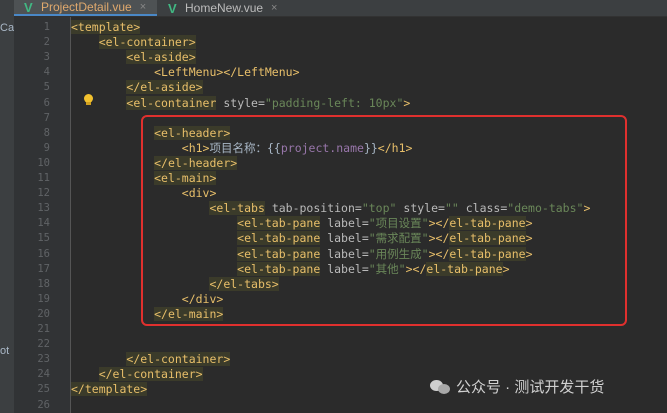 This screenshot has height=413, width=667. Describe the element at coordinates (440, 387) in the screenshot. I see `wechat-icon` at that location.